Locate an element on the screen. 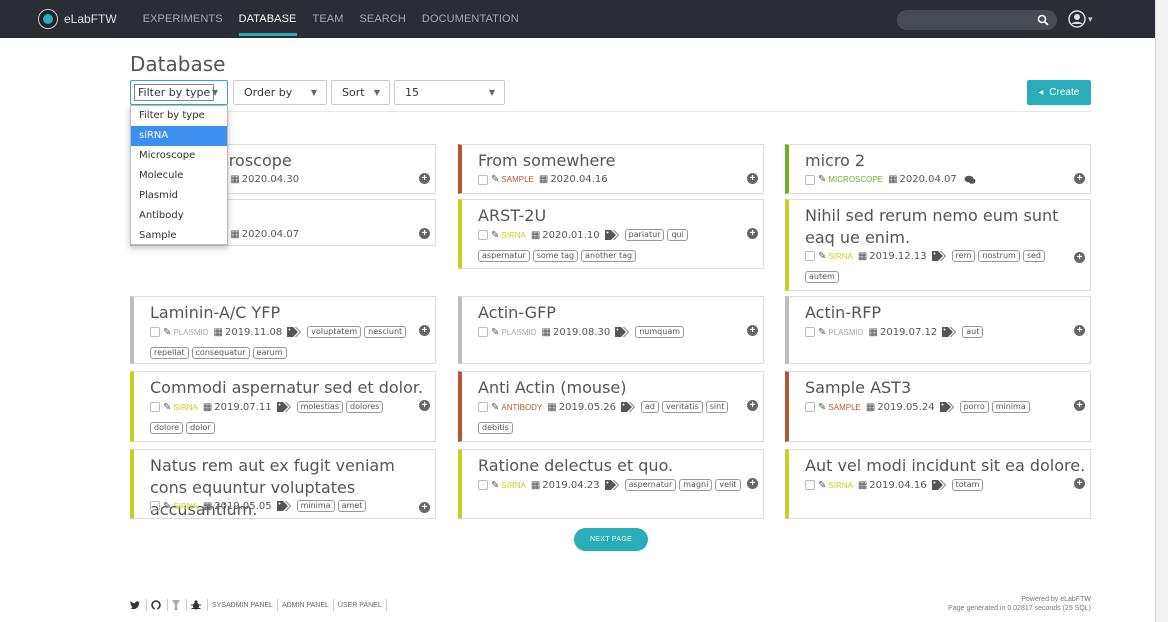  sort-select: Sort ▼ is located at coordinates (360, 92).